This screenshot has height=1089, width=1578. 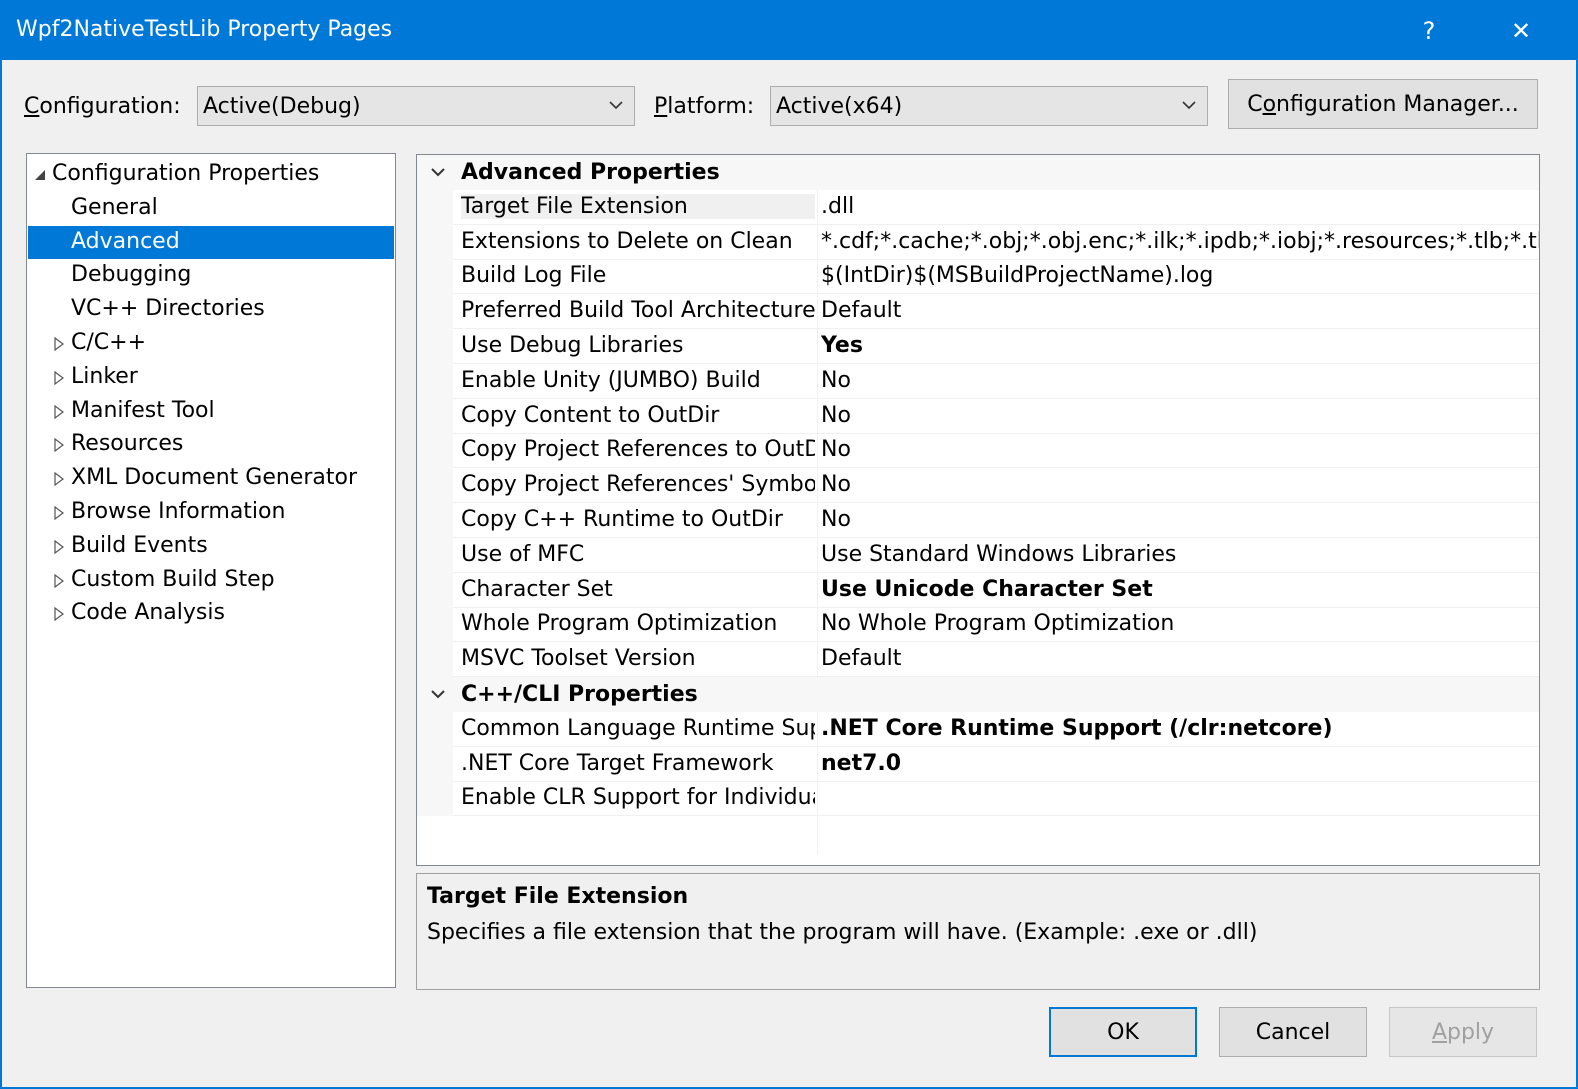 I want to click on property-row: Copy Project References' Symbols No, so click(x=978, y=486).